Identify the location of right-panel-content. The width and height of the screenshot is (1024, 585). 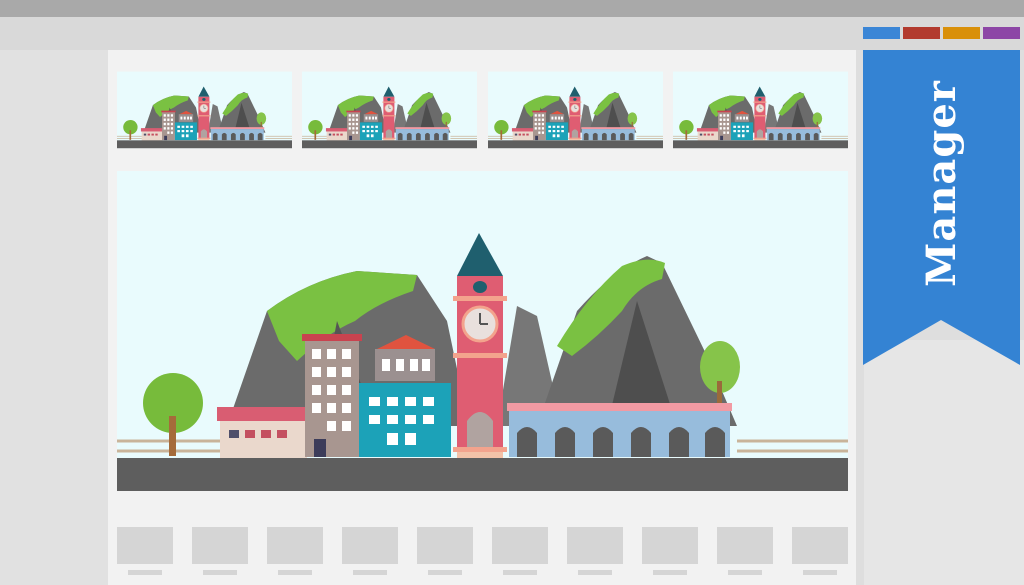
(944, 462).